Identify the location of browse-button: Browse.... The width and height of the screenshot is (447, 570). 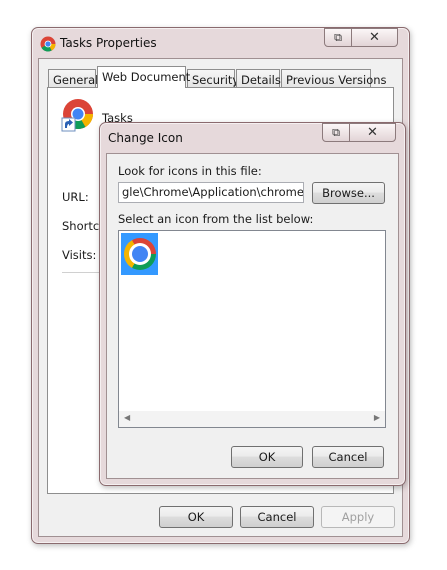
(348, 193).